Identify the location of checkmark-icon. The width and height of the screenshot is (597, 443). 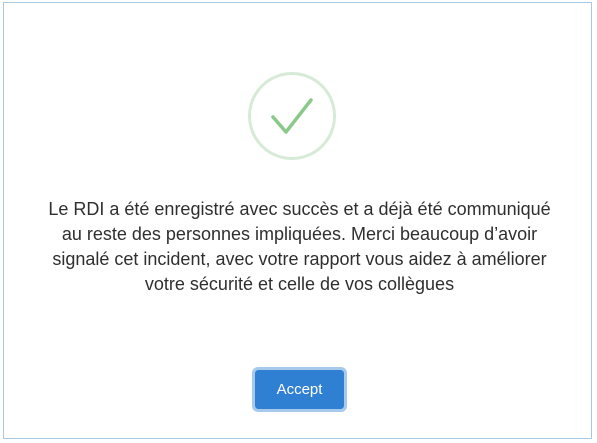
(292, 116).